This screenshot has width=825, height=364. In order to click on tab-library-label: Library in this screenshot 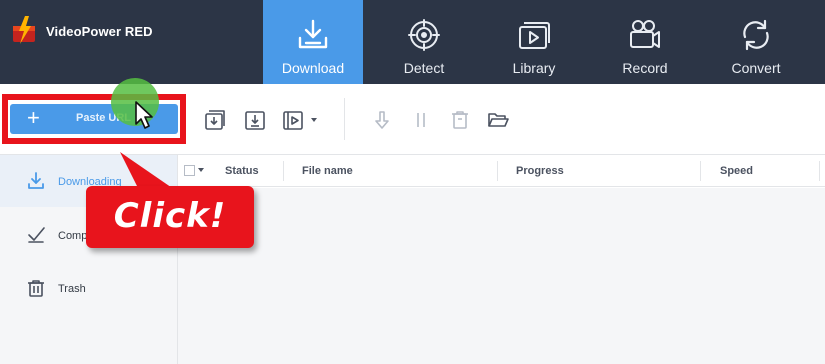, I will do `click(534, 68)`.